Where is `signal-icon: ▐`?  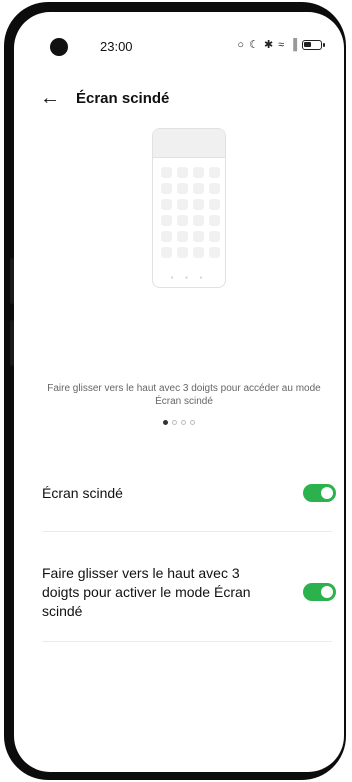
signal-icon: ▐ is located at coordinates (293, 44).